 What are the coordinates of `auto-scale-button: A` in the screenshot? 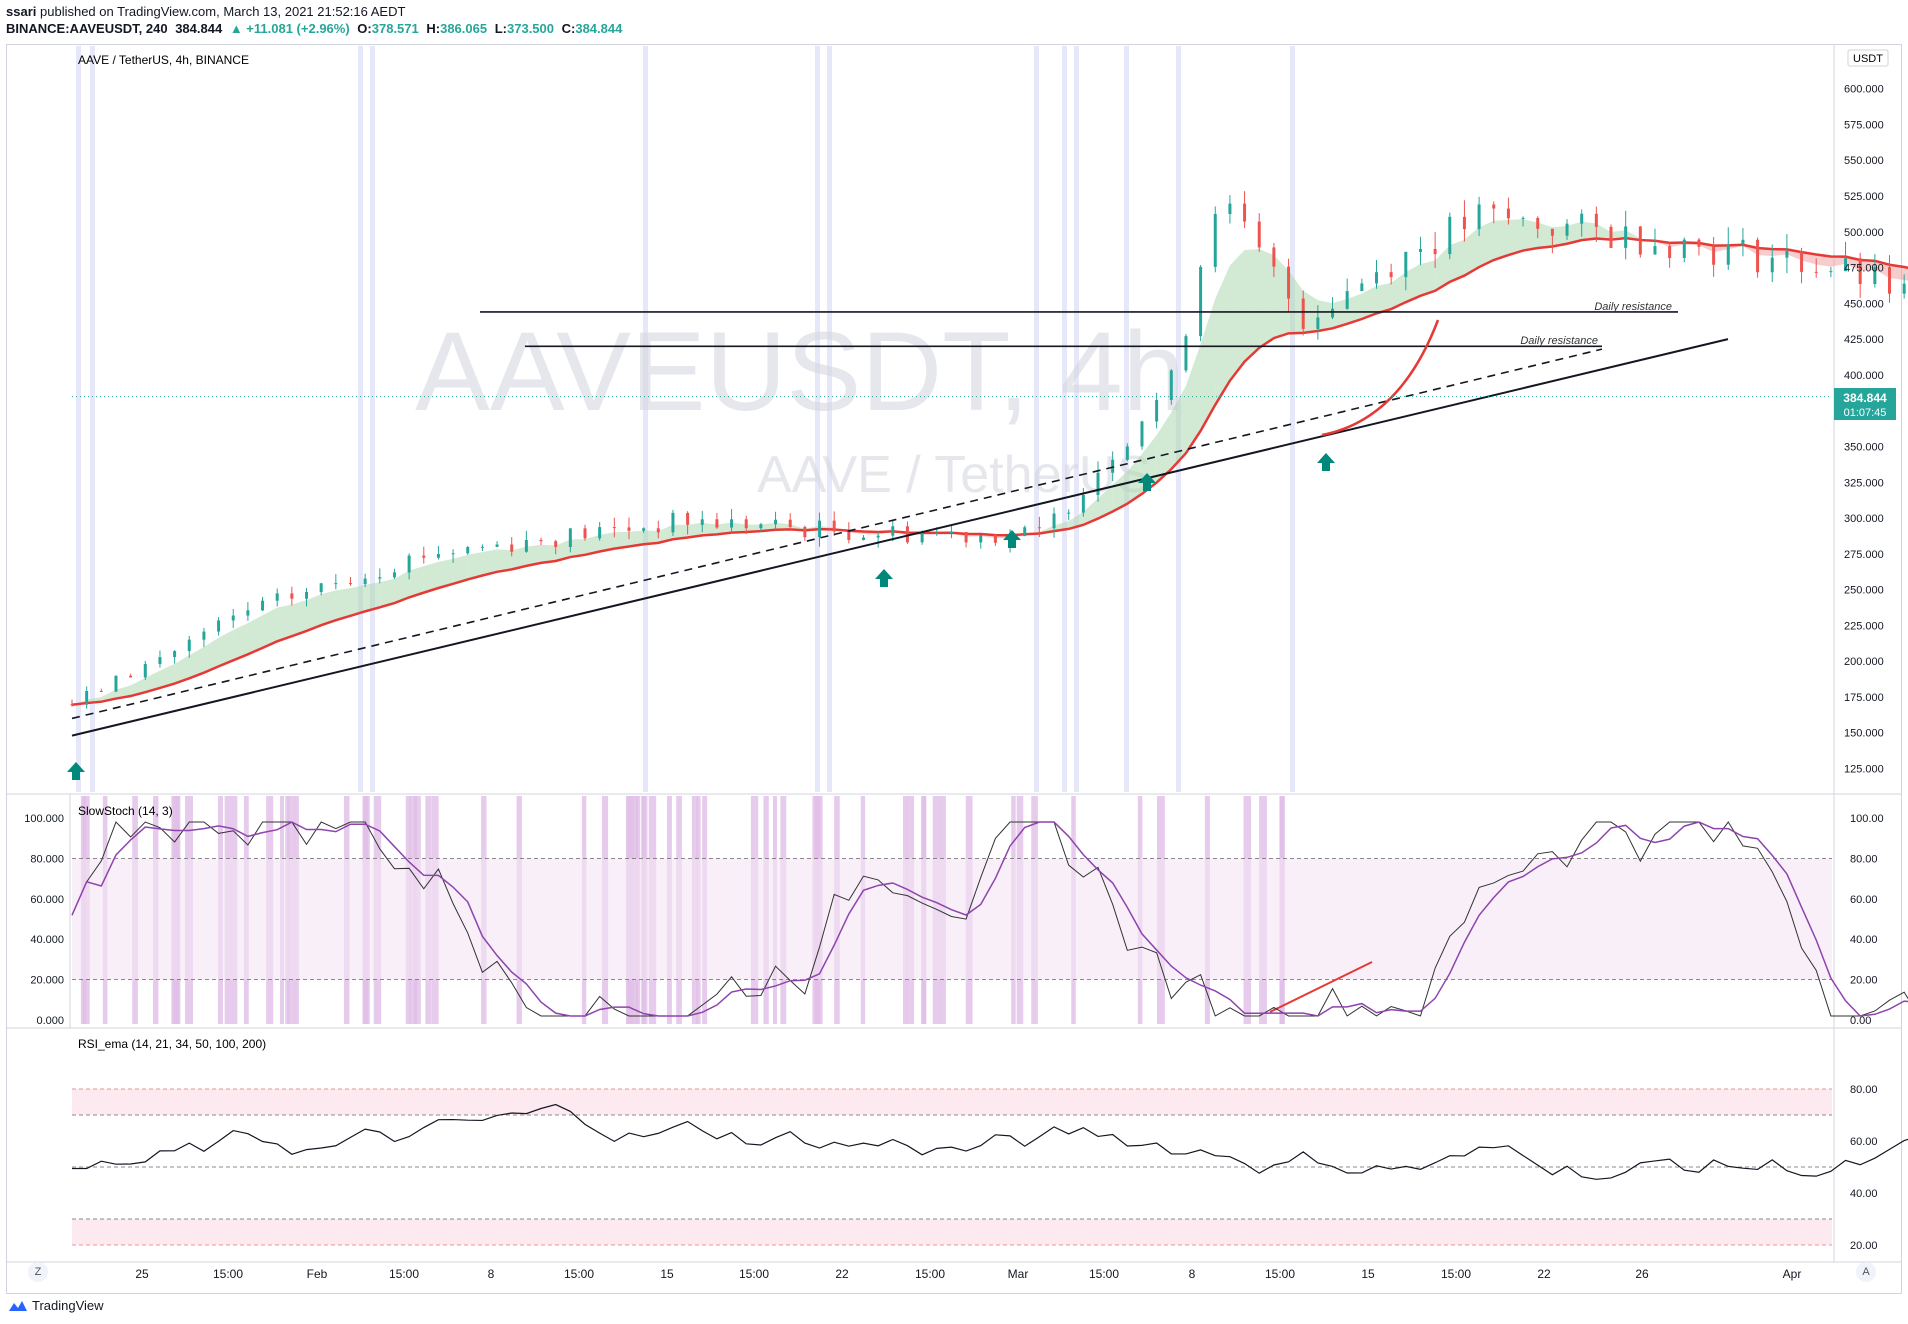 It's located at (1866, 1272).